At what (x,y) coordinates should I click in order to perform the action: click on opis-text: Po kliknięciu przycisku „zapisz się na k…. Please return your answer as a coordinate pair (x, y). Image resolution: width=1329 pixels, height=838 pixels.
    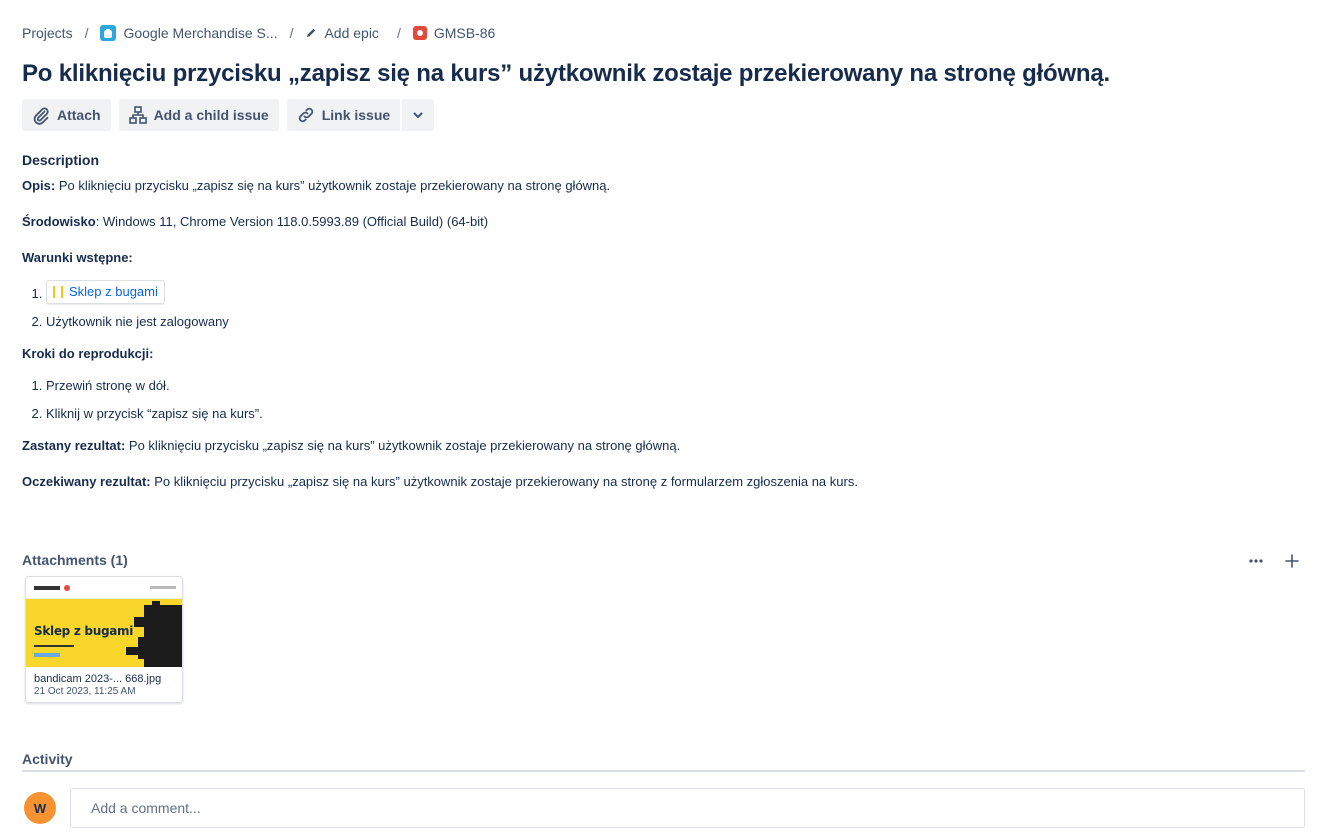
    Looking at the image, I should click on (333, 185).